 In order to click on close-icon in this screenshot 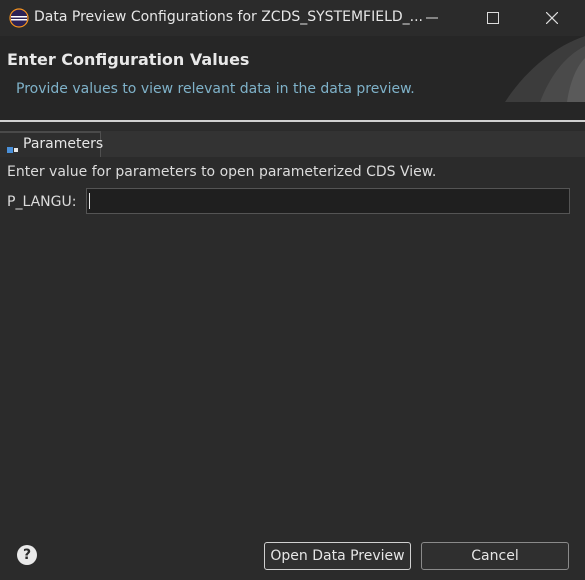, I will do `click(552, 18)`.